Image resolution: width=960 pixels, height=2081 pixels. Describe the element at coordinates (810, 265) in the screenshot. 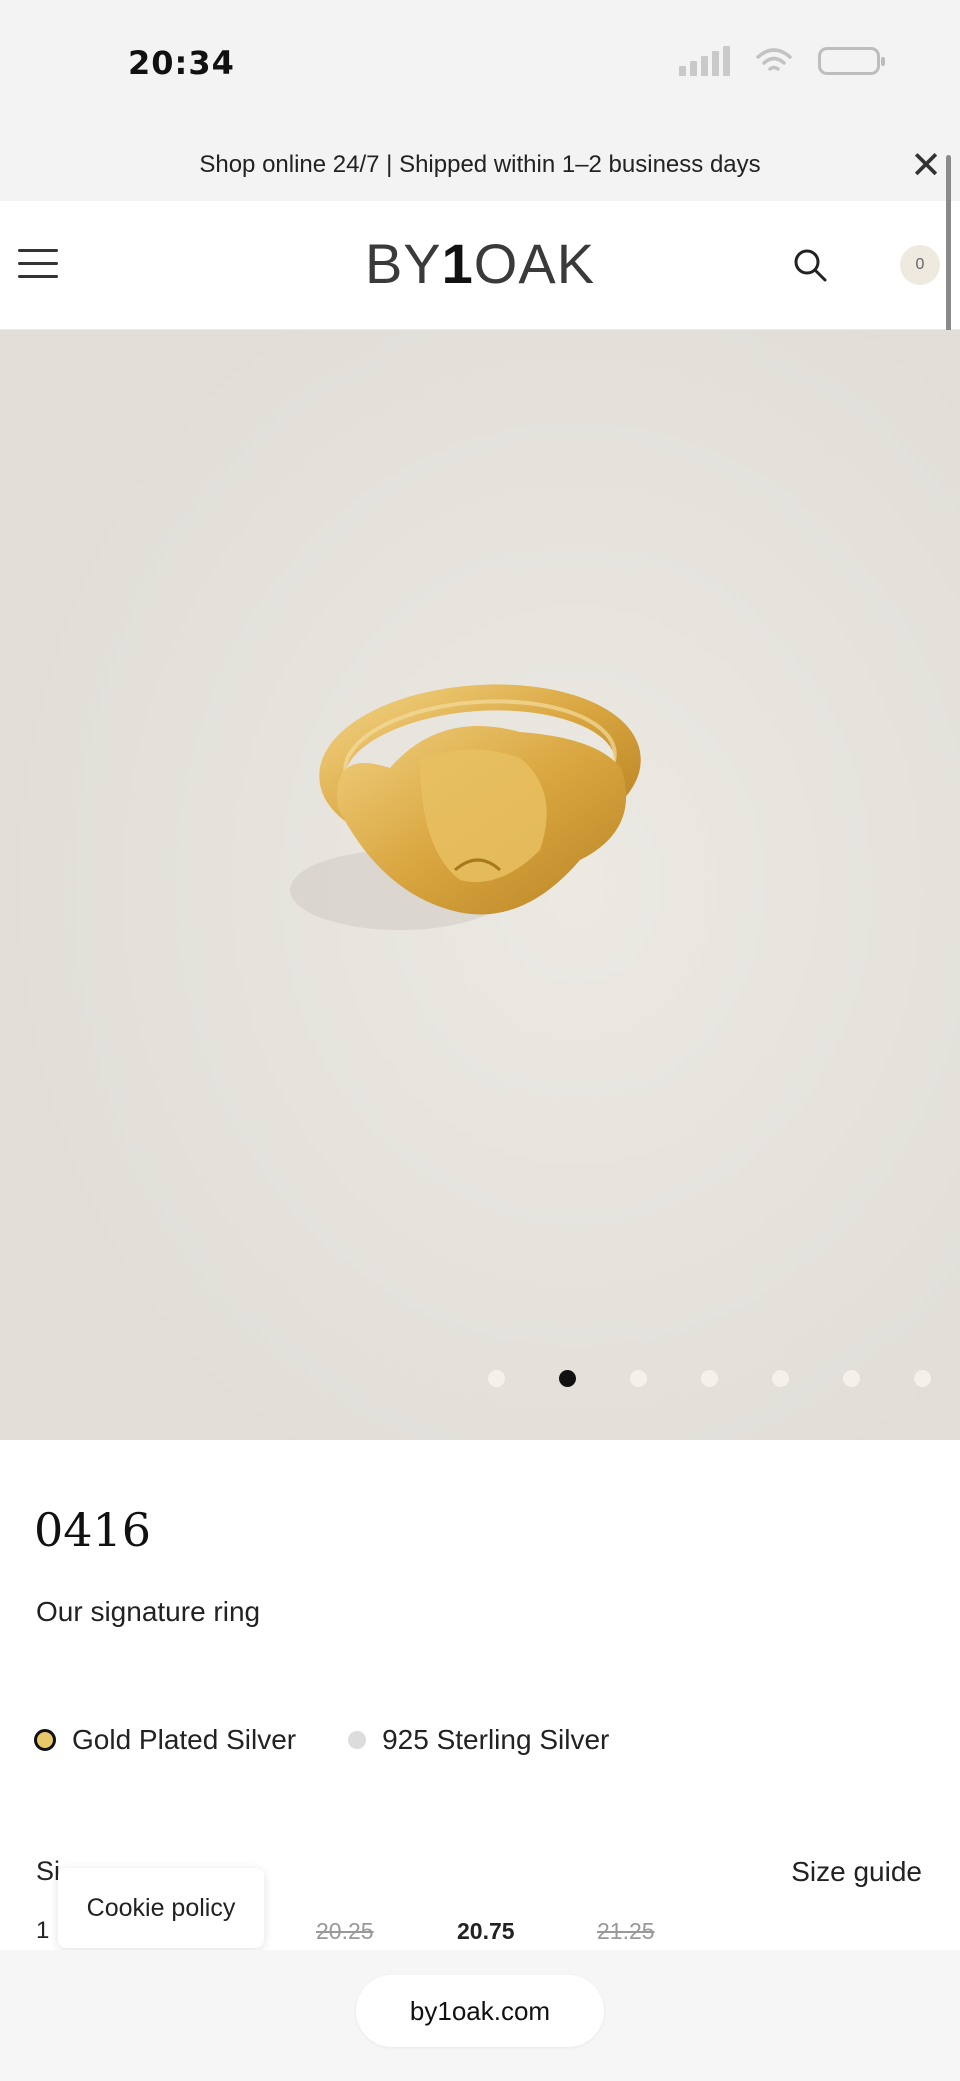

I see `search-icon` at that location.